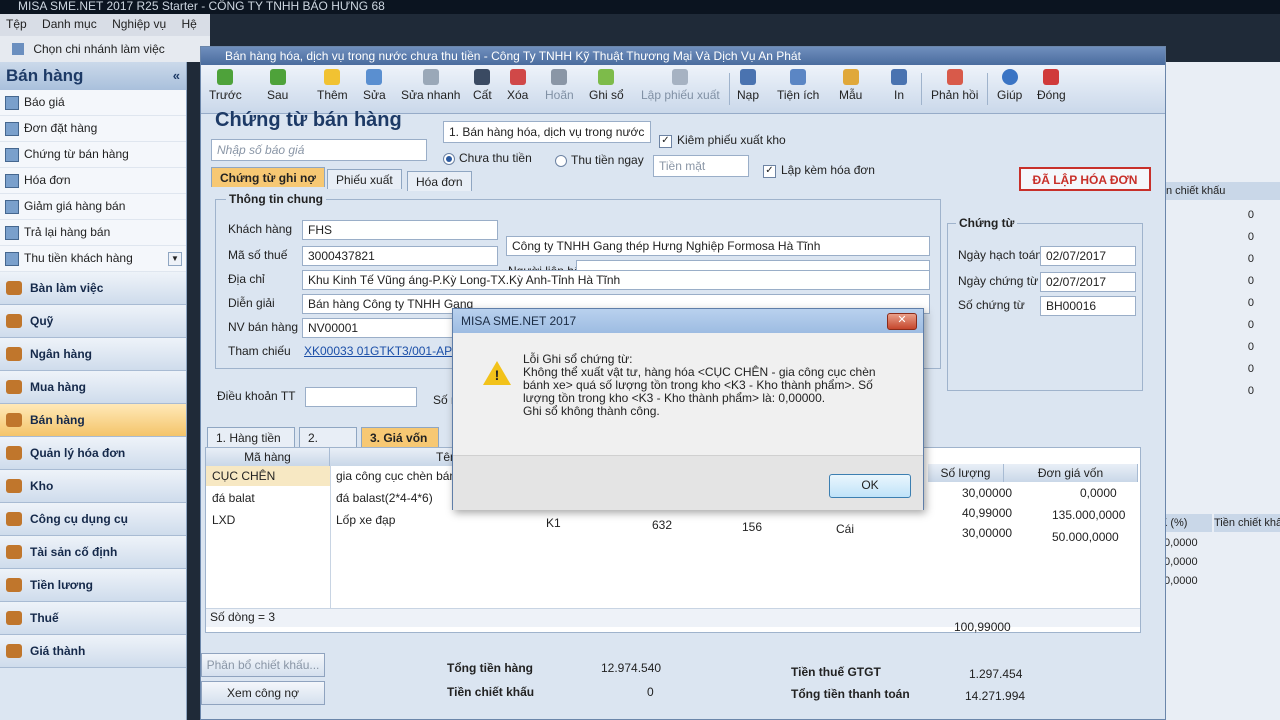 The image size is (1280, 720). I want to click on add-button: Thêm, so click(332, 85).